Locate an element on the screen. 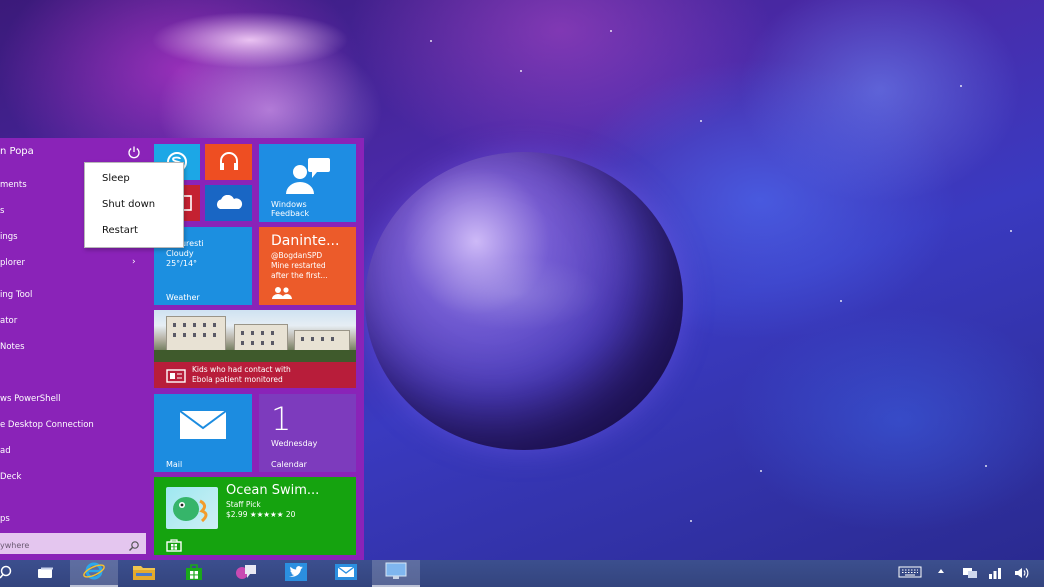 This screenshot has width=1044, height=587. store-button is located at coordinates (194, 573).